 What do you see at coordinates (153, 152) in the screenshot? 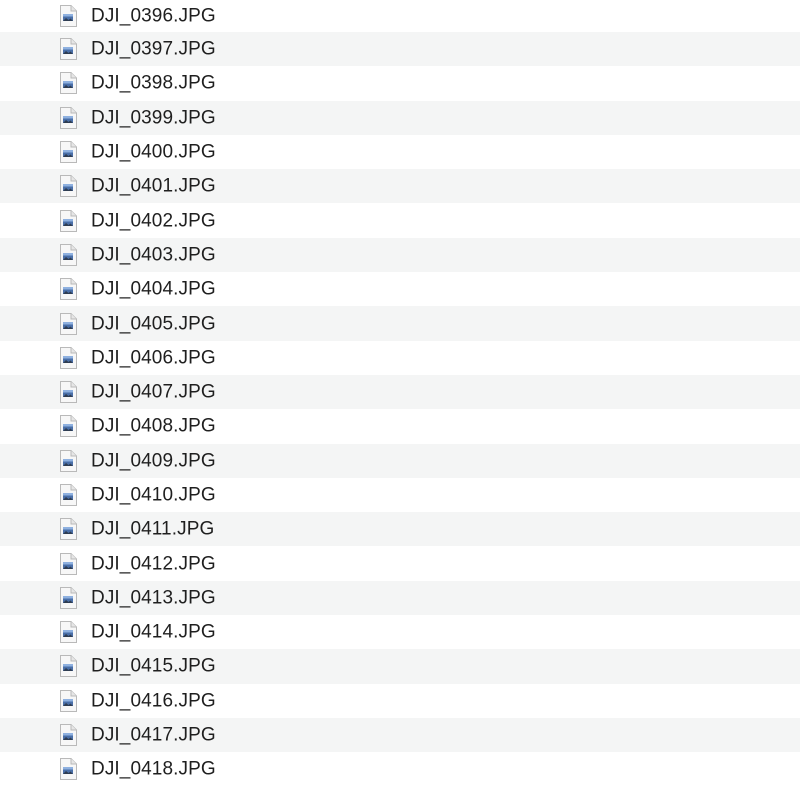
I see `file-name-label: DJI_0400.JPG` at bounding box center [153, 152].